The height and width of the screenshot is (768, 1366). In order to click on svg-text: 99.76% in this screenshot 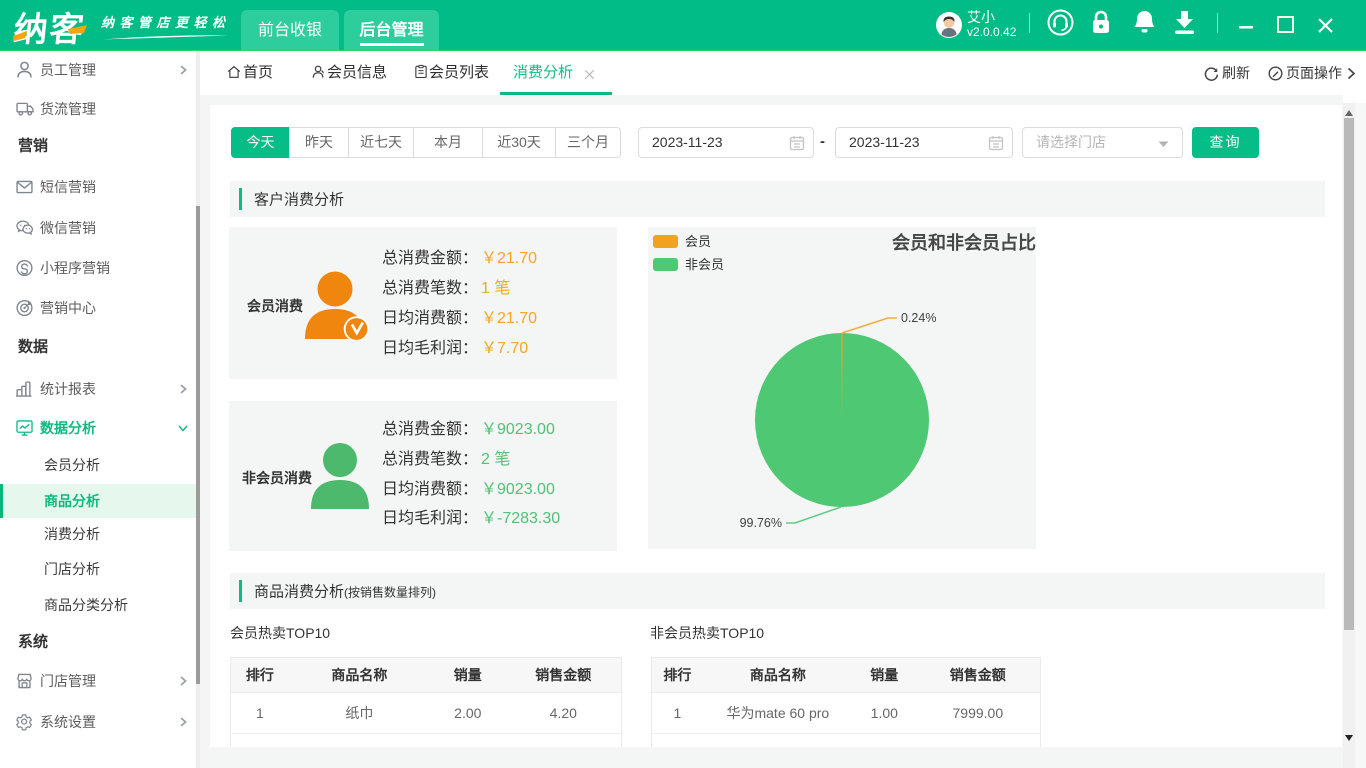, I will do `click(761, 523)`.